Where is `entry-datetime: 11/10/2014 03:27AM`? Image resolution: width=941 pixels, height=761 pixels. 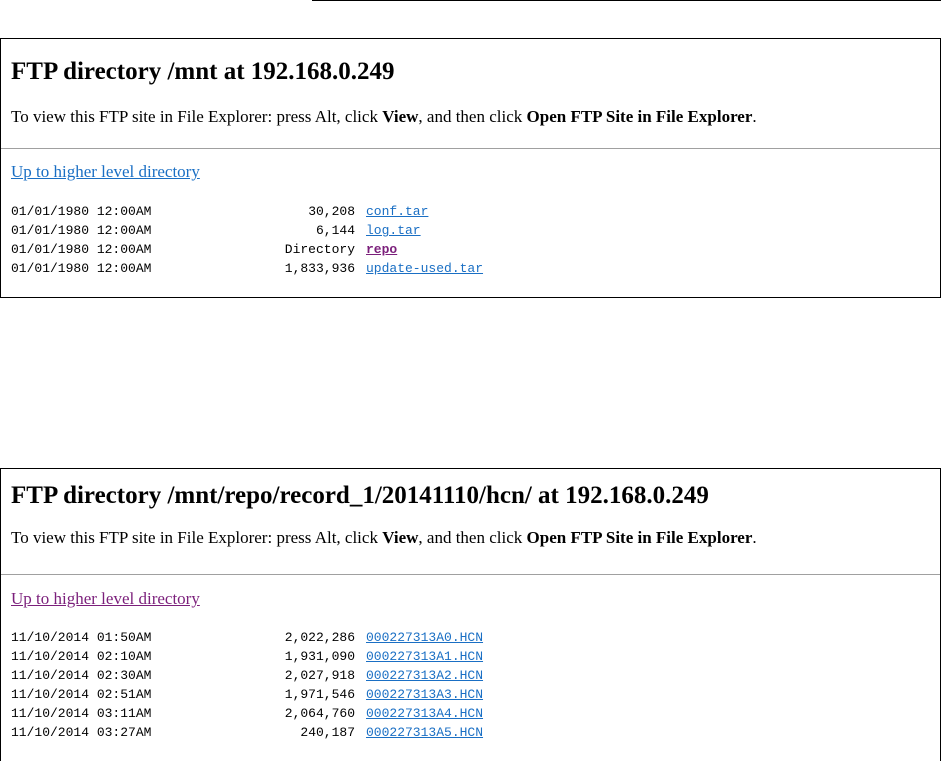
entry-datetime: 11/10/2014 03:27AM is located at coordinates (81, 732).